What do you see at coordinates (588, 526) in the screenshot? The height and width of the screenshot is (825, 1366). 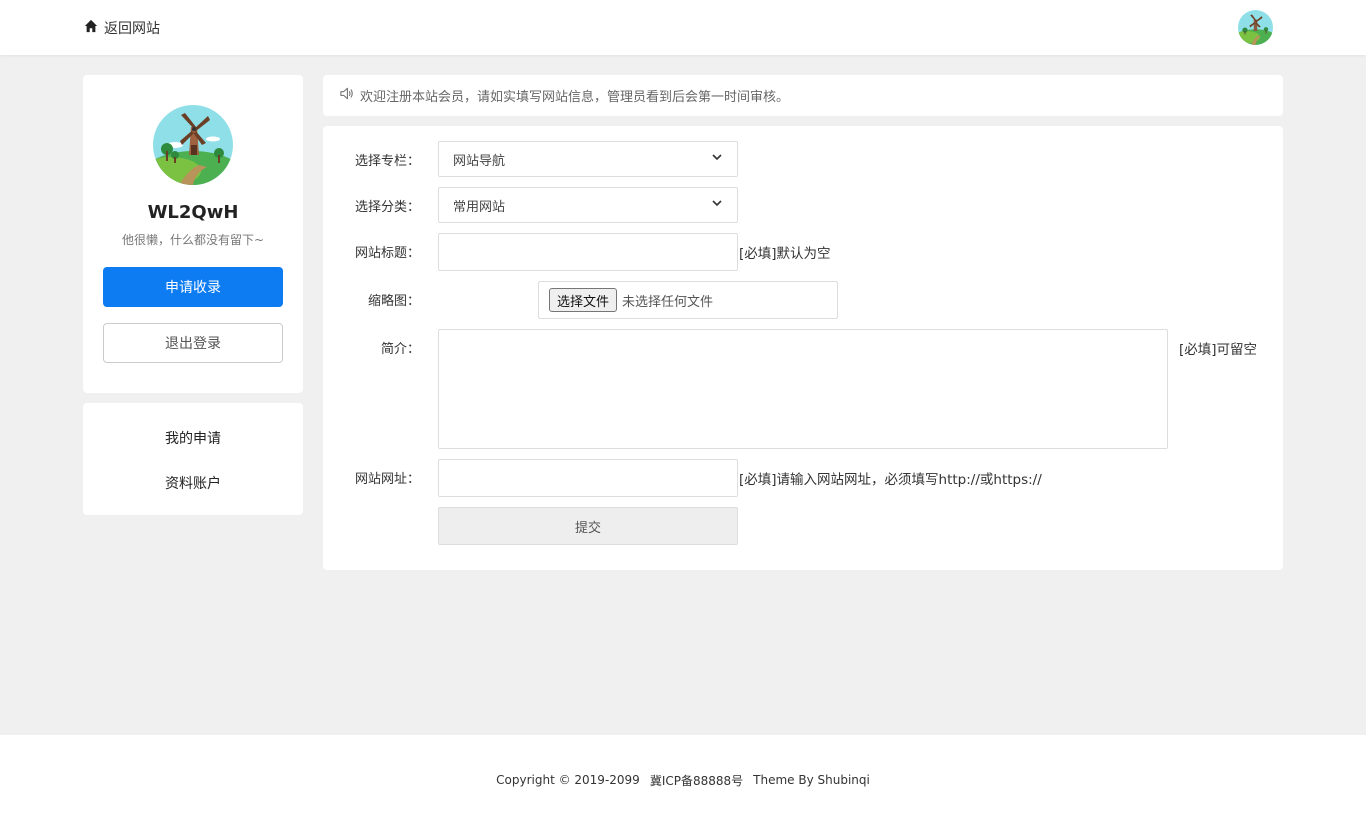 I see `submit-button: 提交` at bounding box center [588, 526].